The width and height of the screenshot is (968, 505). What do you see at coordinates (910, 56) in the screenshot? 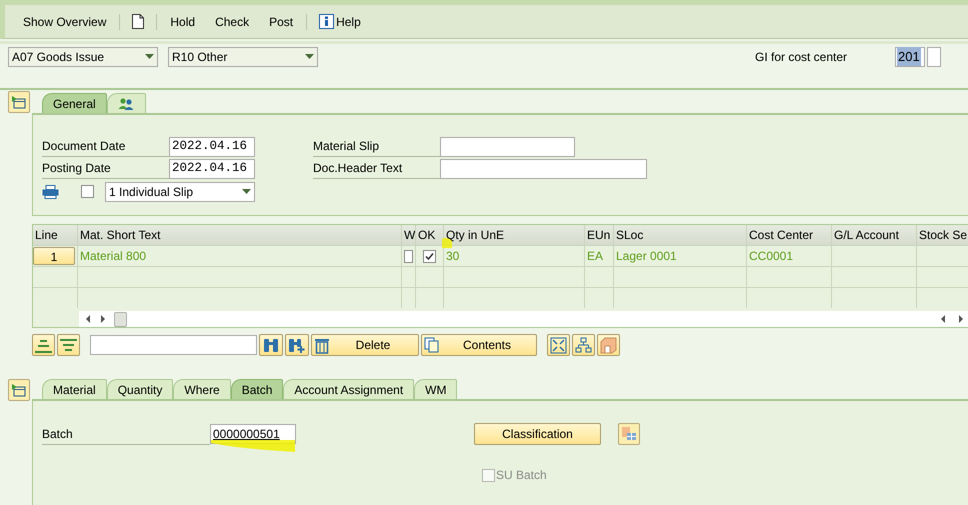
I see `input-field: 201` at bounding box center [910, 56].